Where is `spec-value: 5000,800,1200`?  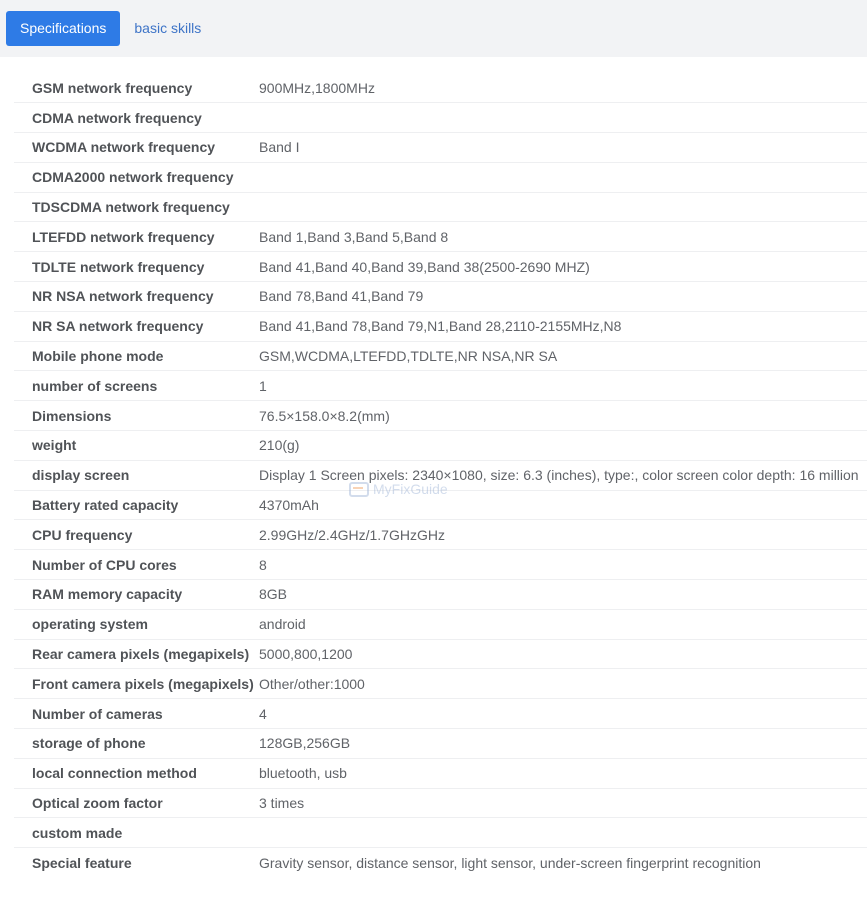
spec-value: 5000,800,1200 is located at coordinates (306, 654).